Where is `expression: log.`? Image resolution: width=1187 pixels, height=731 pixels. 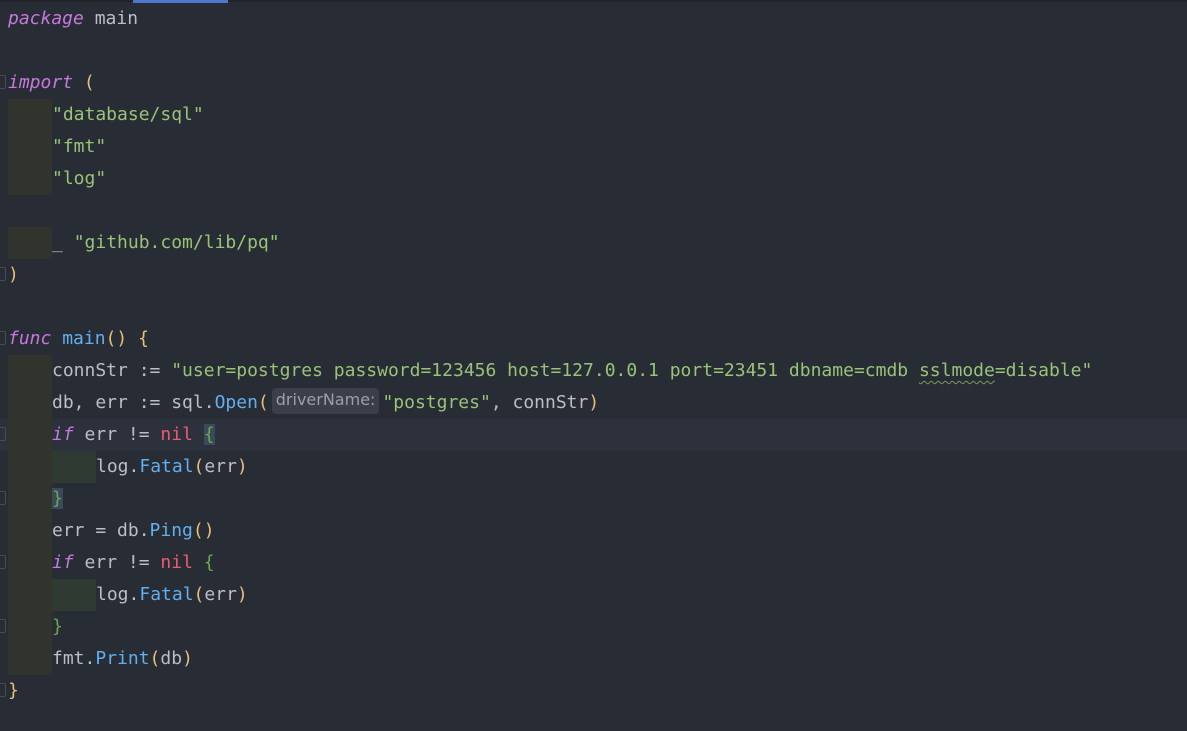
expression: log. is located at coordinates (118, 594).